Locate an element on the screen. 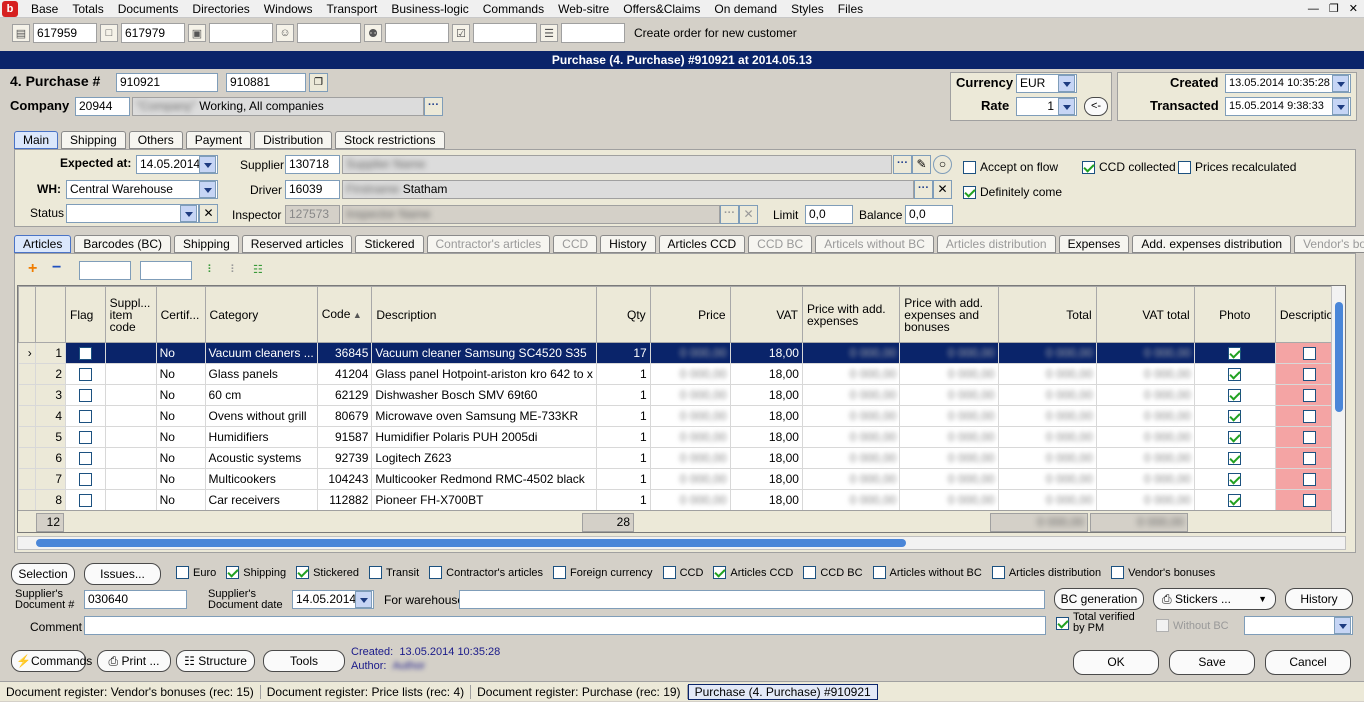 This screenshot has height=702, width=1364. bottom-check-3: Transit is located at coordinates (393, 572).